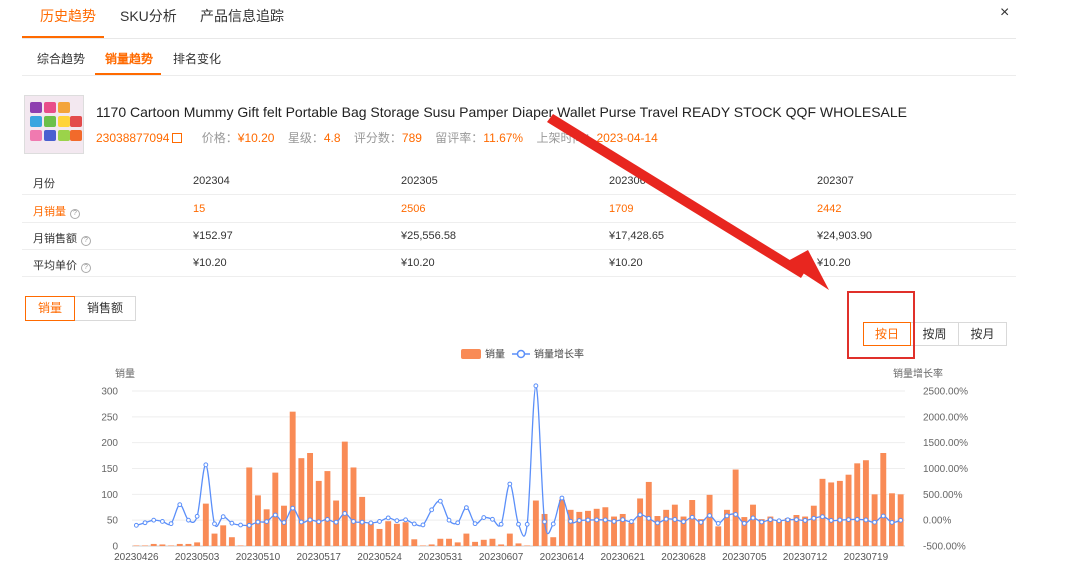 Image resolution: width=1080 pixels, height=582 pixels. What do you see at coordinates (683, 557) in the screenshot?
I see `x-tick-label: 20230628` at bounding box center [683, 557].